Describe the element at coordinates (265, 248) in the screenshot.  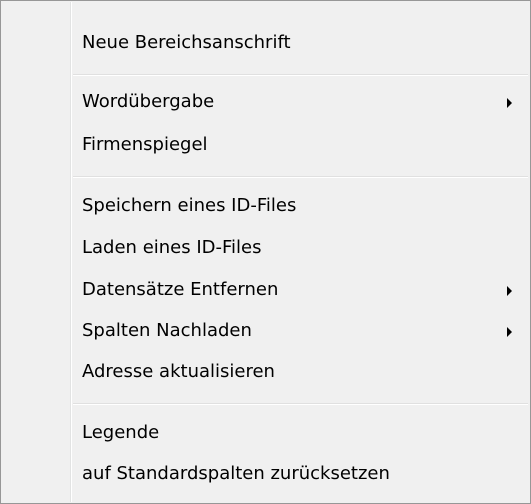
I see `menu-item-laden-id-file: Laden eines ID-Files` at that location.